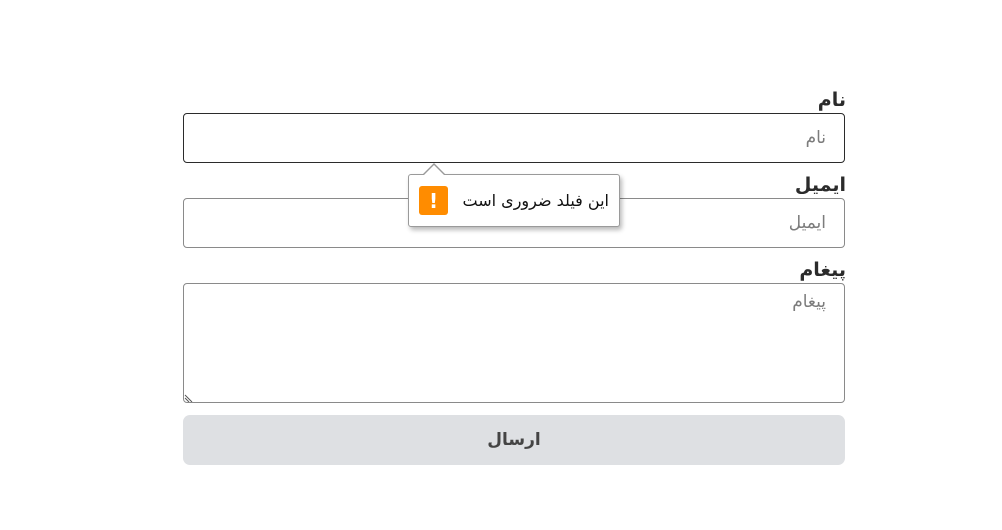 This screenshot has width=1002, height=530. What do you see at coordinates (820, 185) in the screenshot?
I see `email-label: ایمیل` at bounding box center [820, 185].